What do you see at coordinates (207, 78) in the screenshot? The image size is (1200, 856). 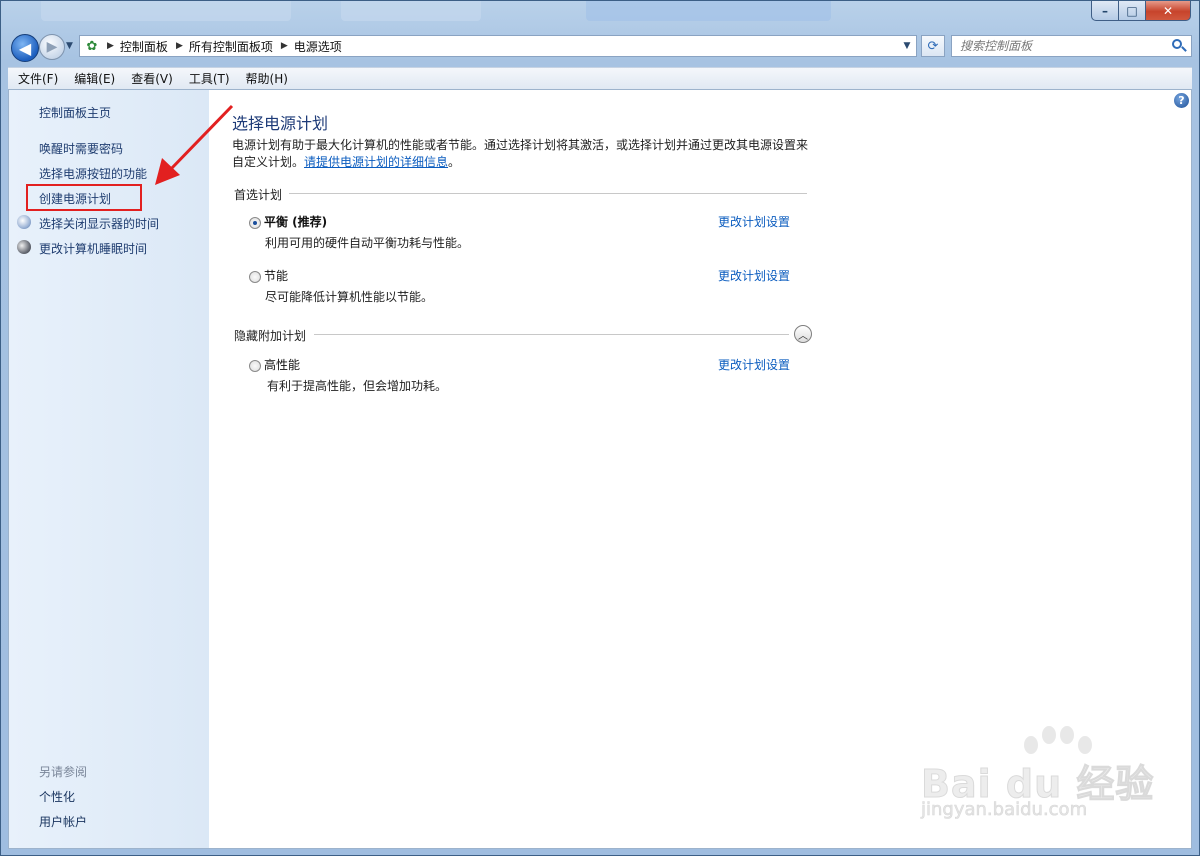 I see `menu-tools: 工具(T)` at bounding box center [207, 78].